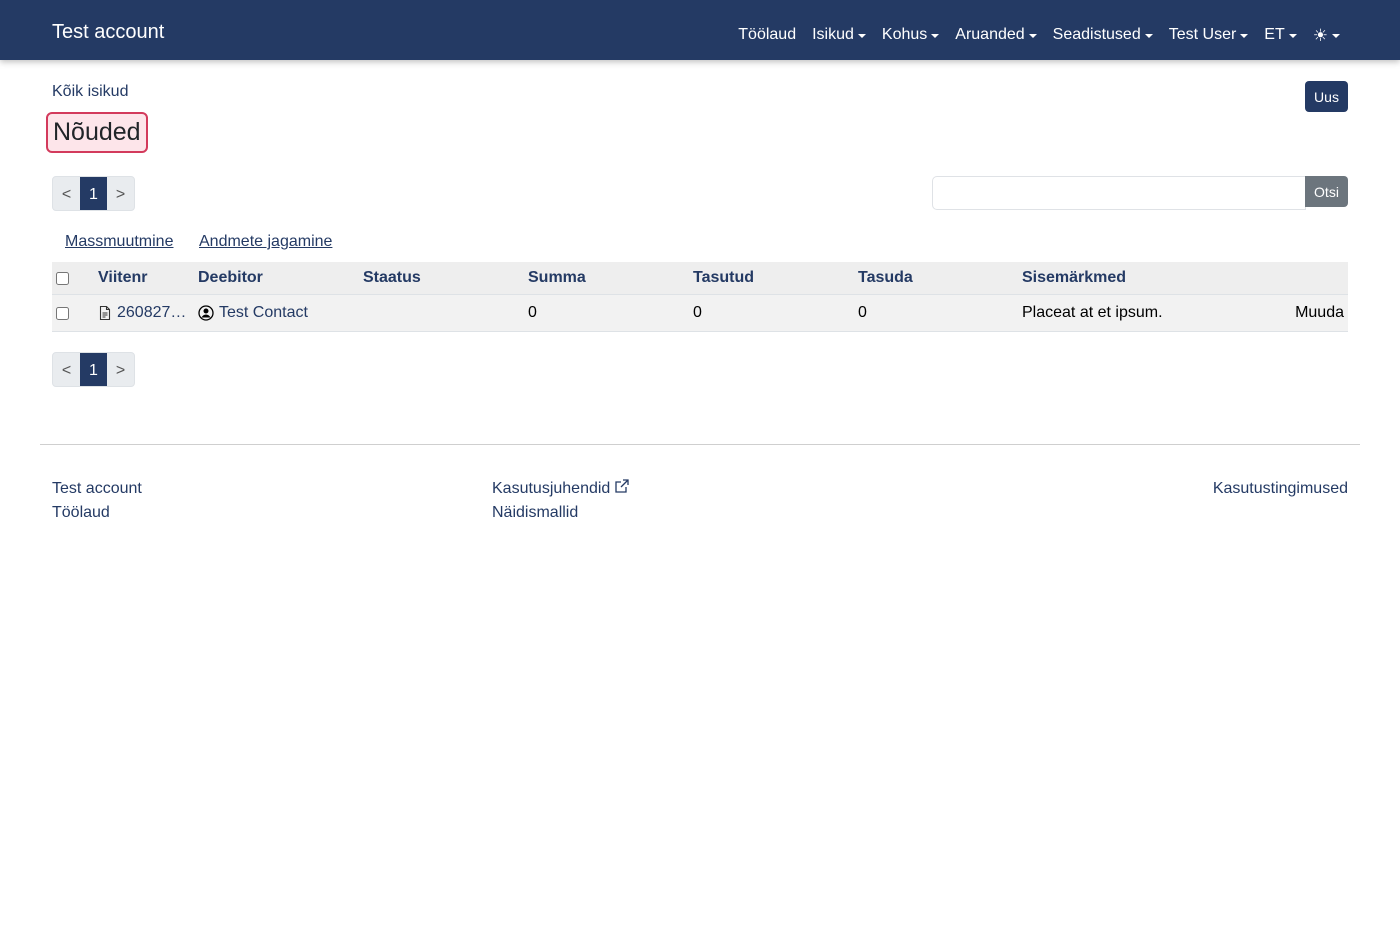 Image resolution: width=1400 pixels, height=940 pixels. I want to click on footer-dashboard-link: Töölaud, so click(81, 513).